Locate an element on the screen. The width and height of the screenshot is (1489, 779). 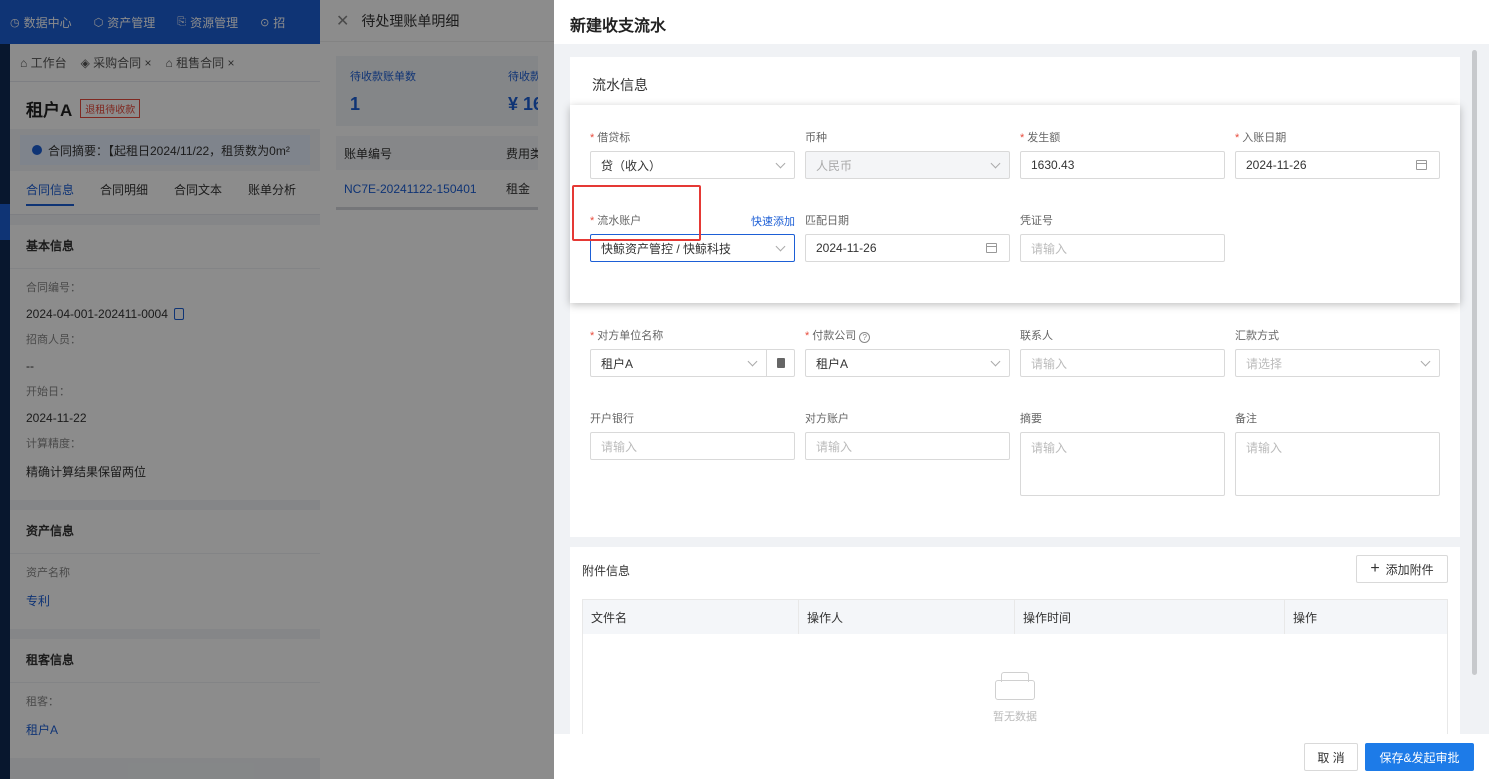
amount-input: 1630.43 is located at coordinates (1122, 165).